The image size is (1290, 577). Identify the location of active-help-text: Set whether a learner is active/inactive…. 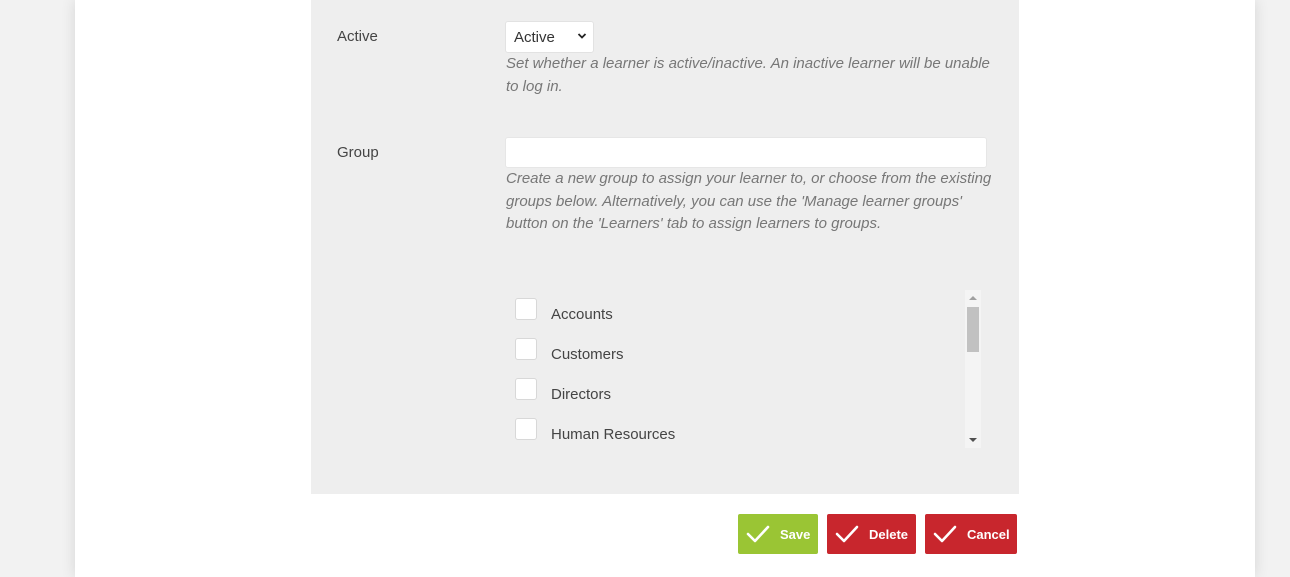
(748, 75).